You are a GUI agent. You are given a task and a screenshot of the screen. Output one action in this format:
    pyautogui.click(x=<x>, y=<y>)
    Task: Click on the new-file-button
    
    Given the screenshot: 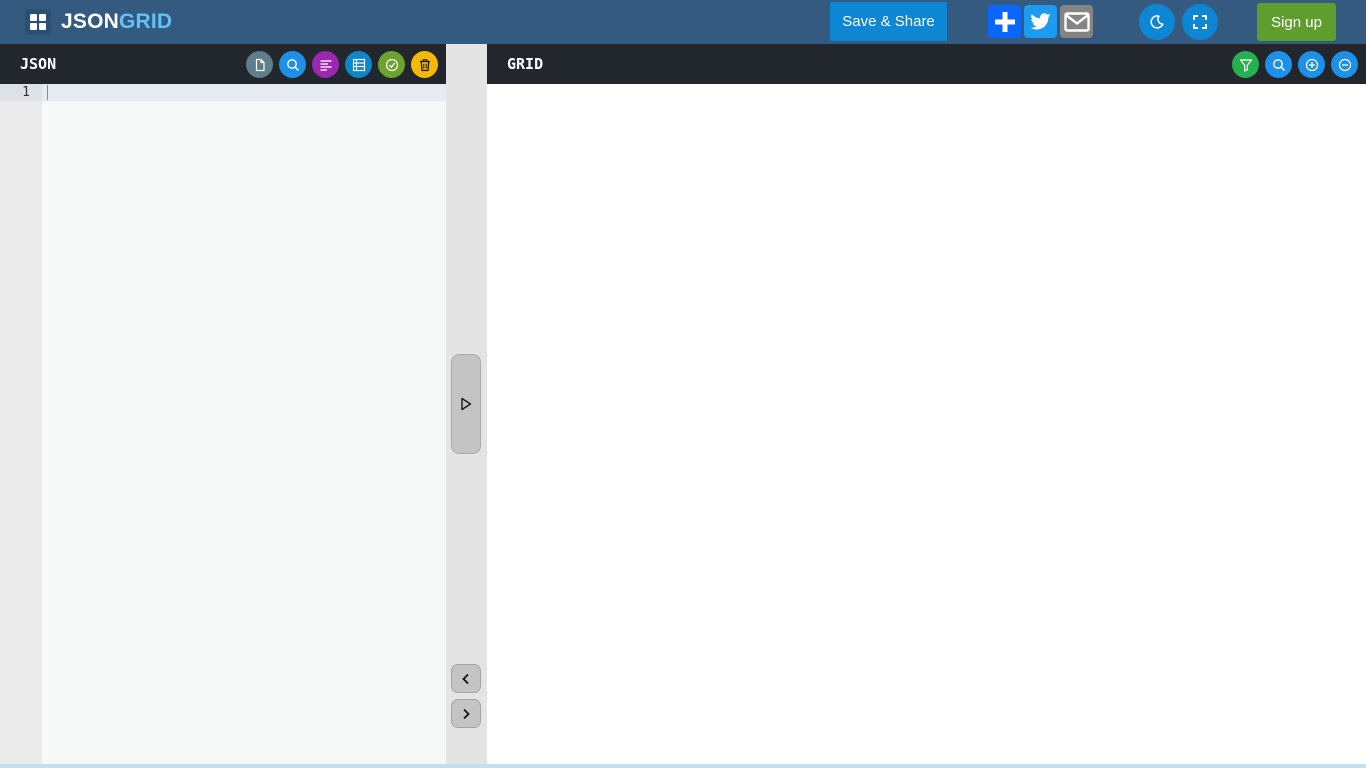 What is the action you would take?
    pyautogui.click(x=259, y=64)
    